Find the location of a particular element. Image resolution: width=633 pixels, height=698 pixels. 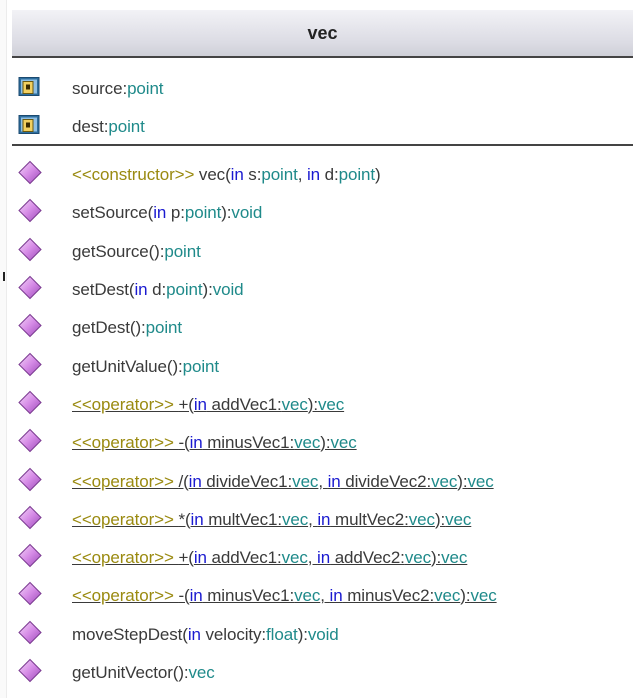

operation-text: <<operator>> +(in addVec1:vec):vec is located at coordinates (208, 405).